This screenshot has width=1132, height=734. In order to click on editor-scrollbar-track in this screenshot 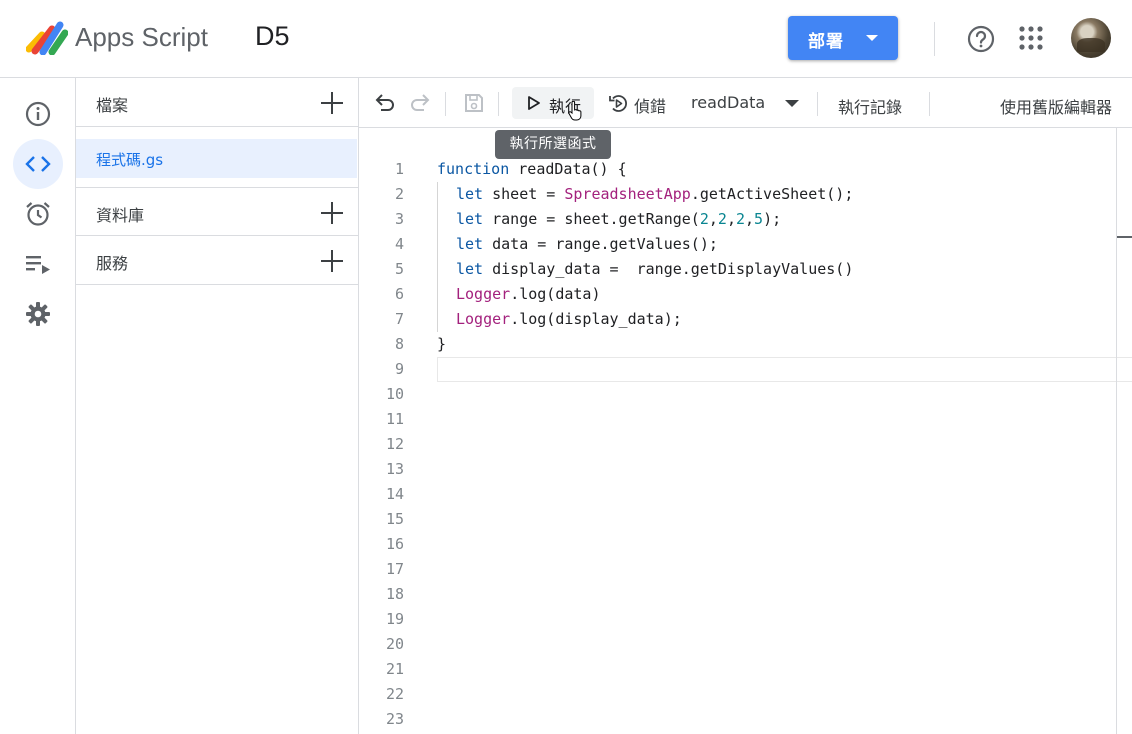, I will do `click(1116, 431)`.